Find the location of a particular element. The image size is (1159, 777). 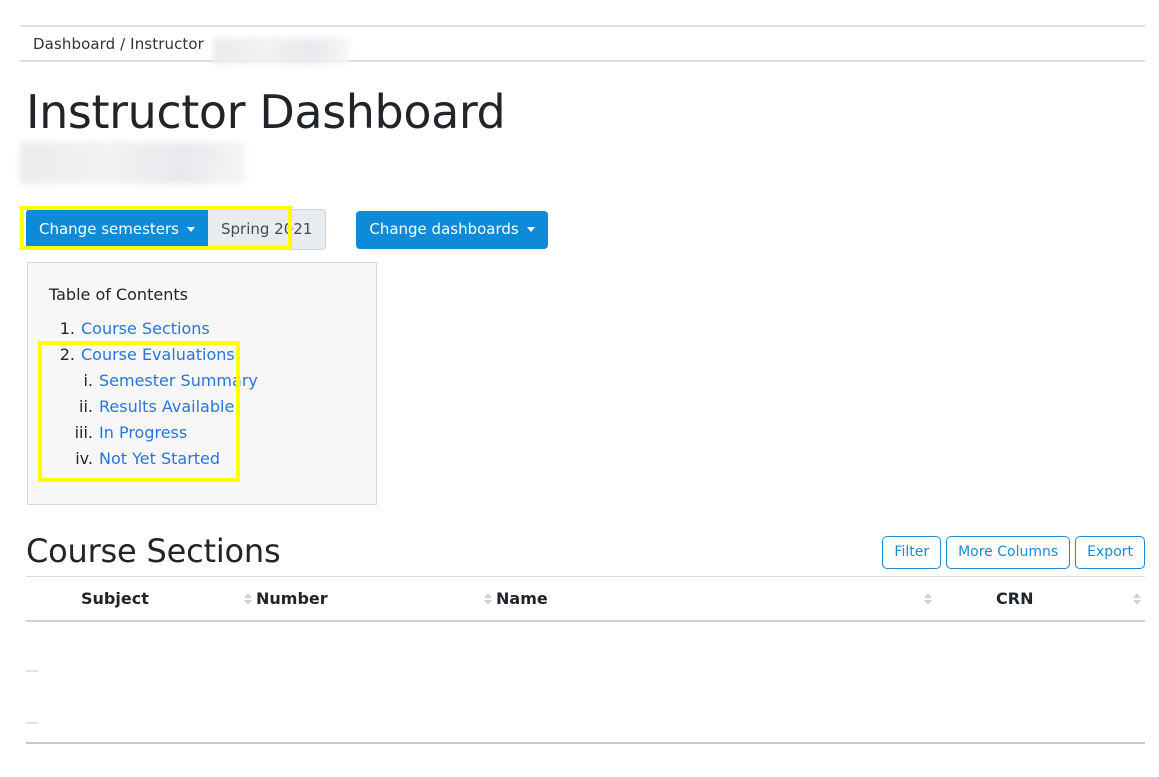

change-dashboards-label: Change dashboards is located at coordinates (444, 228).